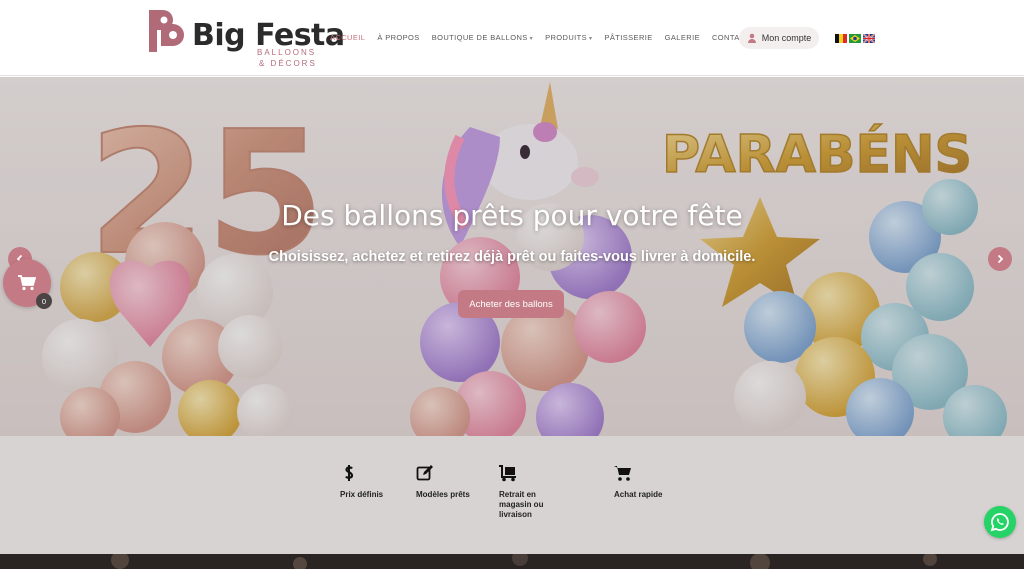 This screenshot has height=569, width=1024. I want to click on hero-title: Des ballons prêts pour votre fête, so click(512, 215).